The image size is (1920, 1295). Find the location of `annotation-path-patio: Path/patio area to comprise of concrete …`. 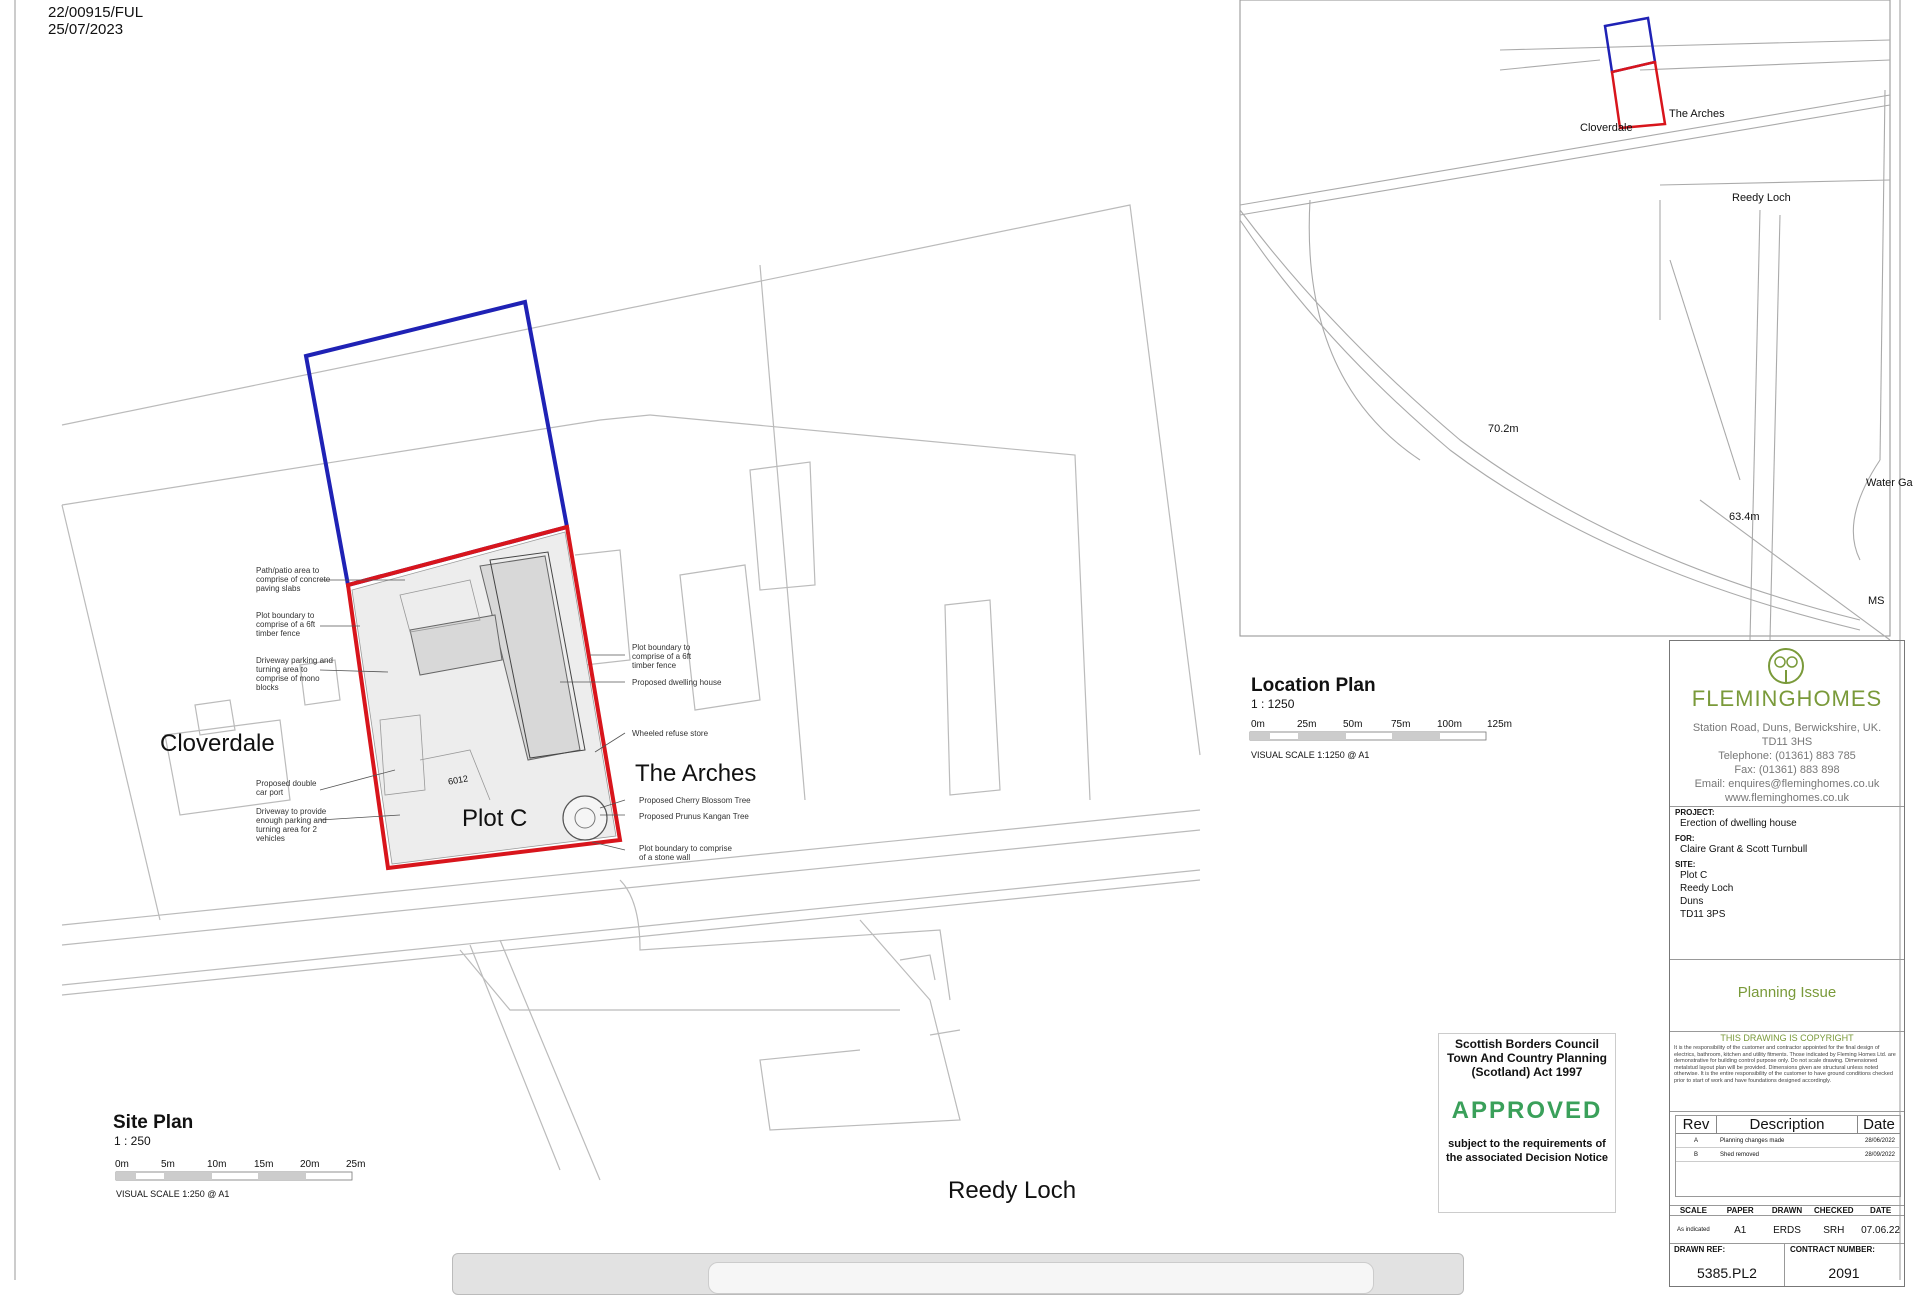

annotation-path-patio: Path/patio area to comprise of concrete … is located at coordinates (293, 579).